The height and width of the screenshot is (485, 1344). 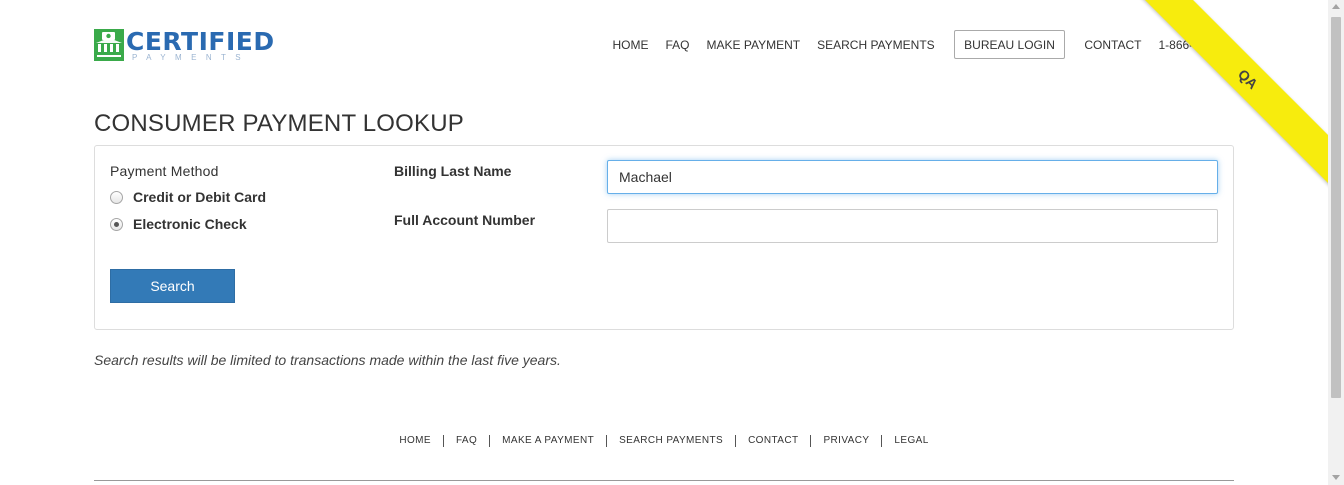 I want to click on logo: CERTIFIED PAYMENTS, so click(x=184, y=46).